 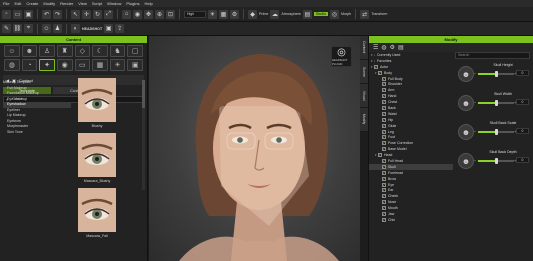 What do you see at coordinates (29, 65) in the screenshot?
I see `skin-icon: ◔` at bounding box center [29, 65].